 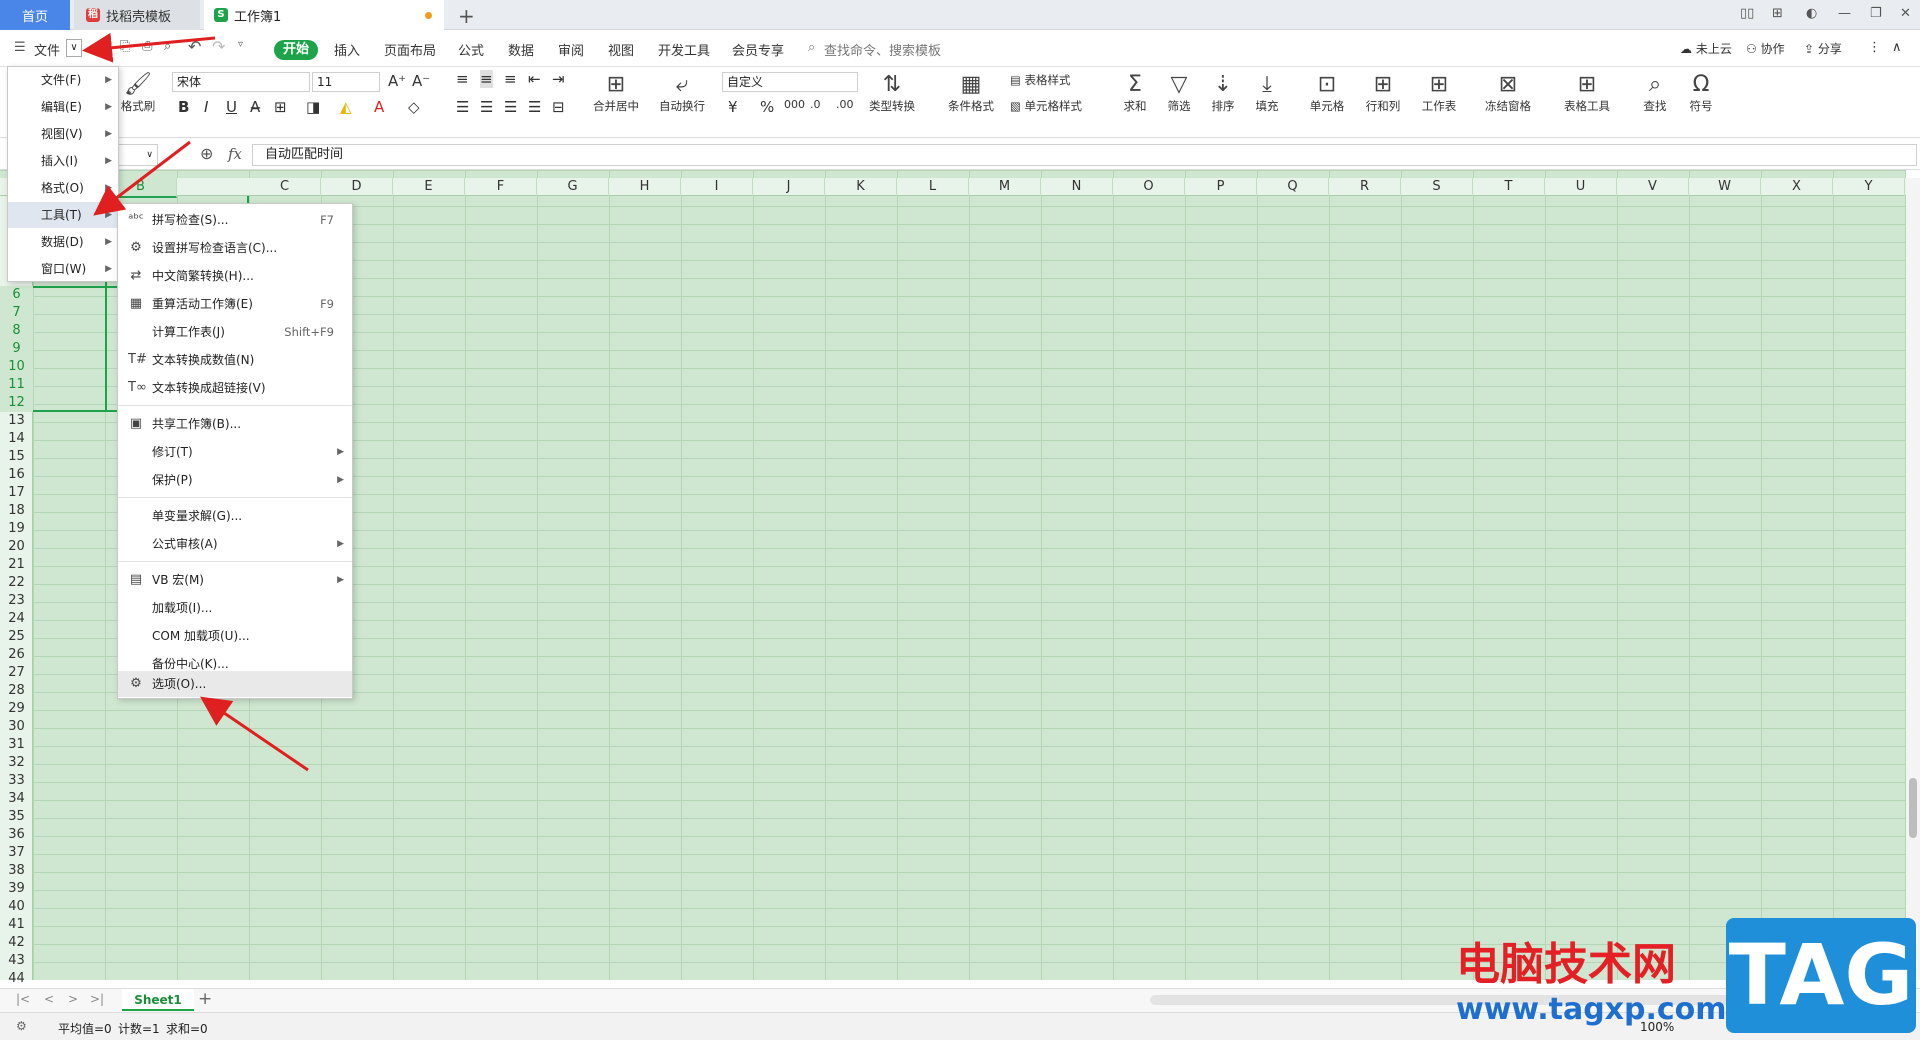 I want to click on watermark-tag-logo: TAG, so click(x=1821, y=975).